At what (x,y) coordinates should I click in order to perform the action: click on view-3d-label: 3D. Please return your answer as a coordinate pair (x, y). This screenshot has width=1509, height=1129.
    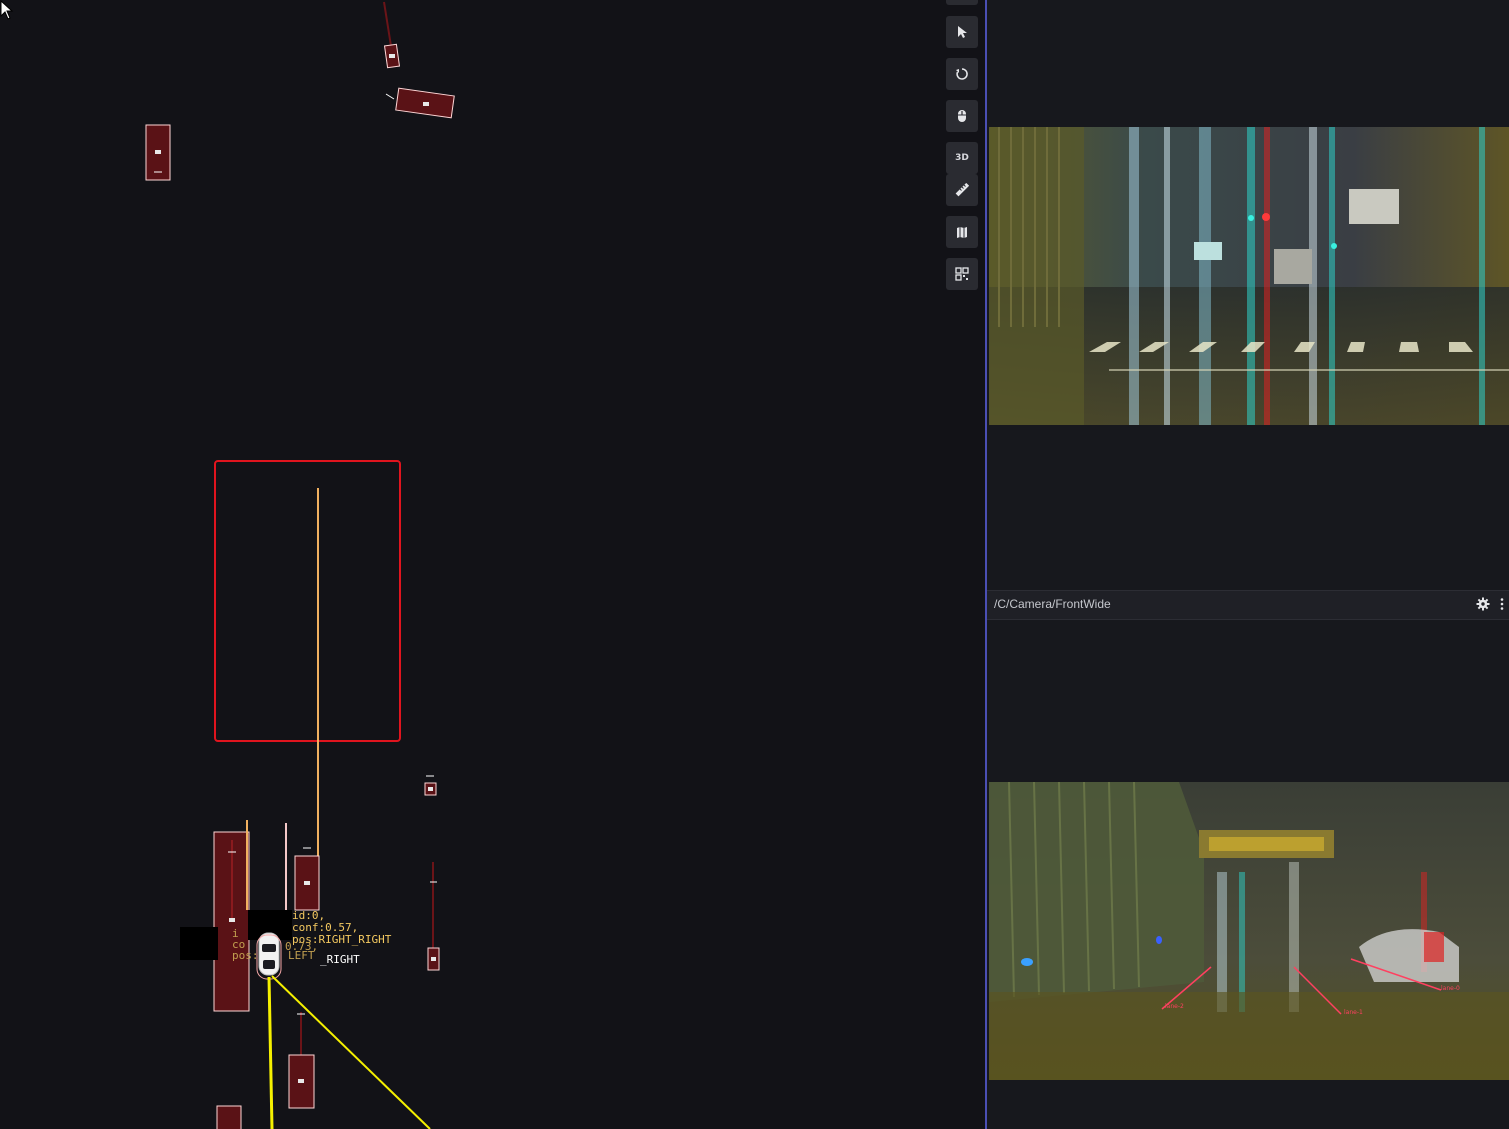
    Looking at the image, I should click on (962, 158).